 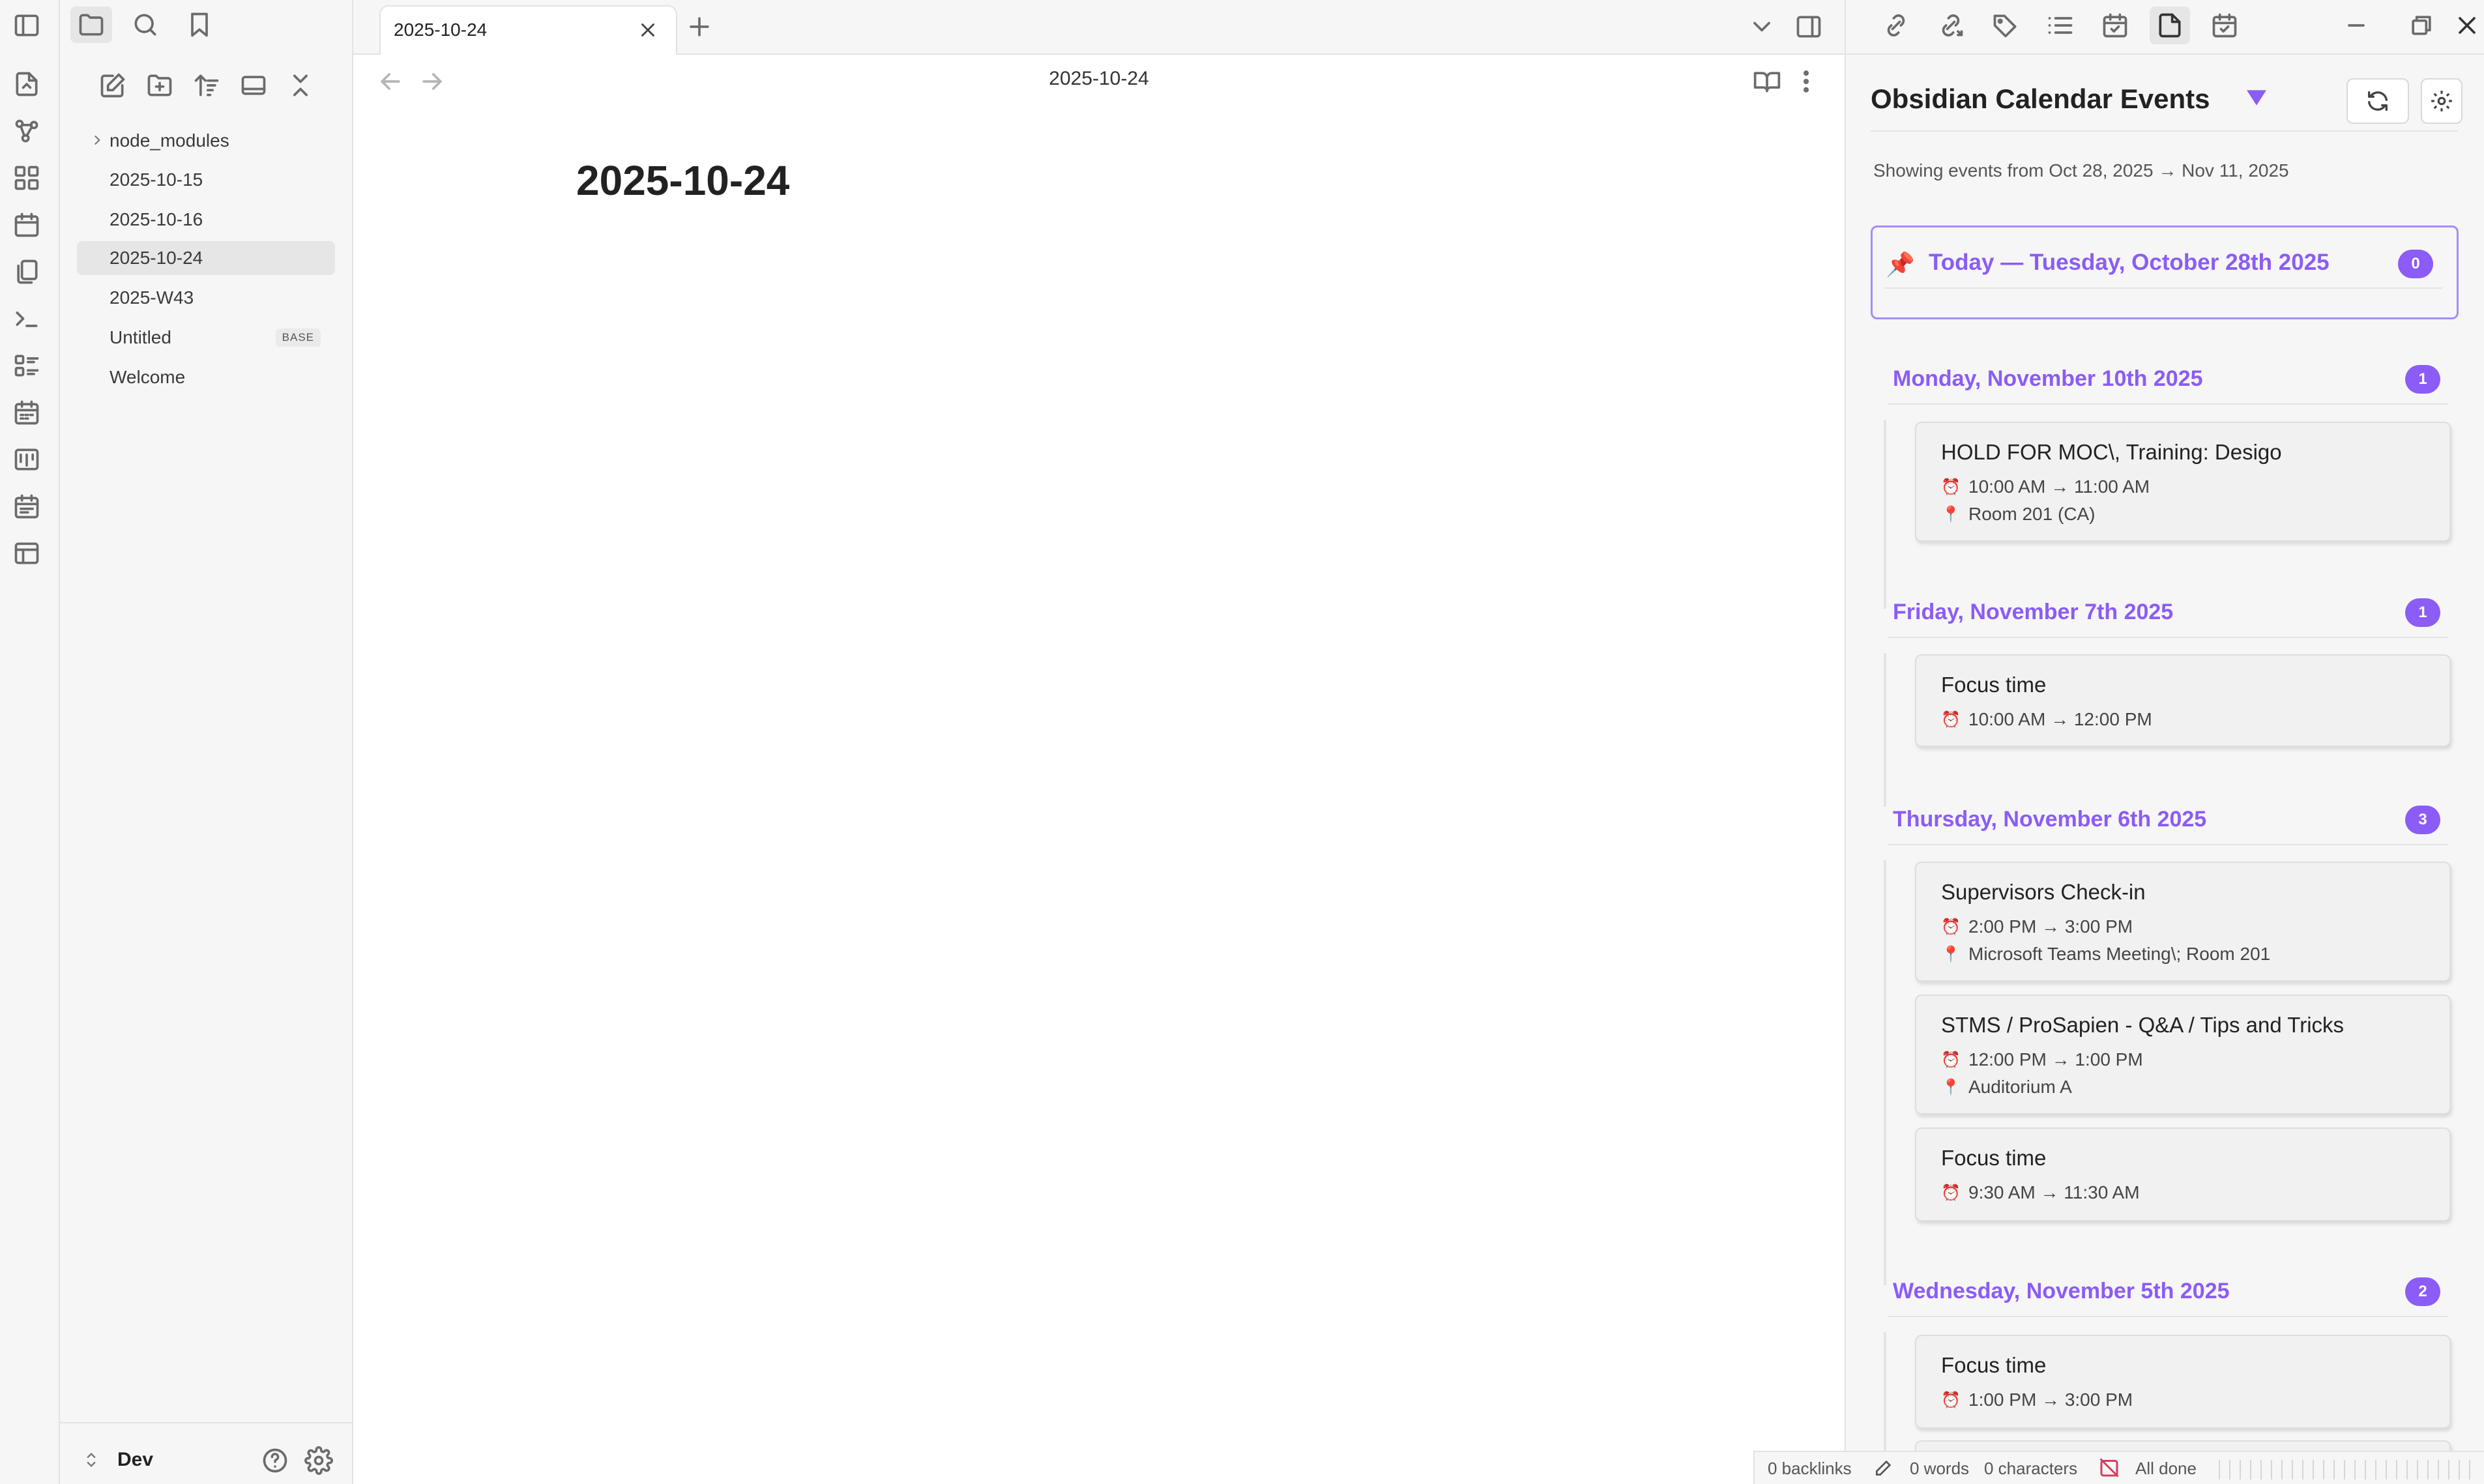 I want to click on reading-view-book-icon, so click(x=1767, y=81).